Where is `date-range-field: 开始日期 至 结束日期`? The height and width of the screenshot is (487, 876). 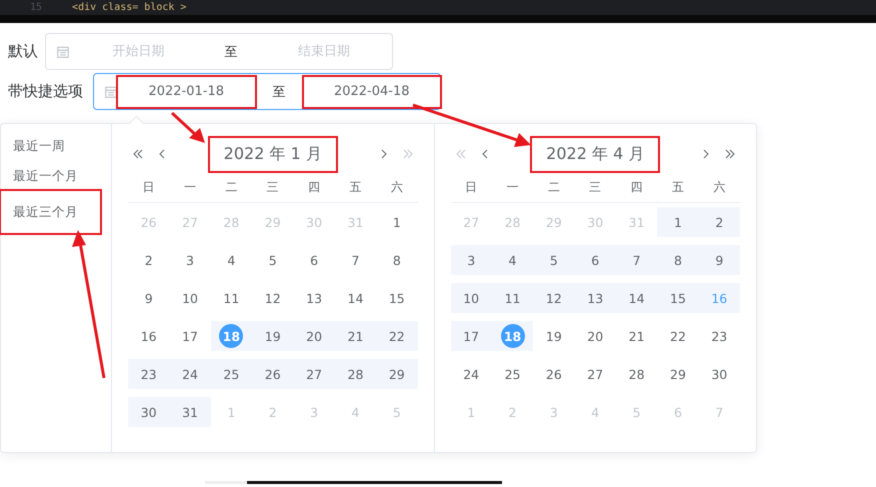 date-range-field: 开始日期 至 结束日期 is located at coordinates (219, 51).